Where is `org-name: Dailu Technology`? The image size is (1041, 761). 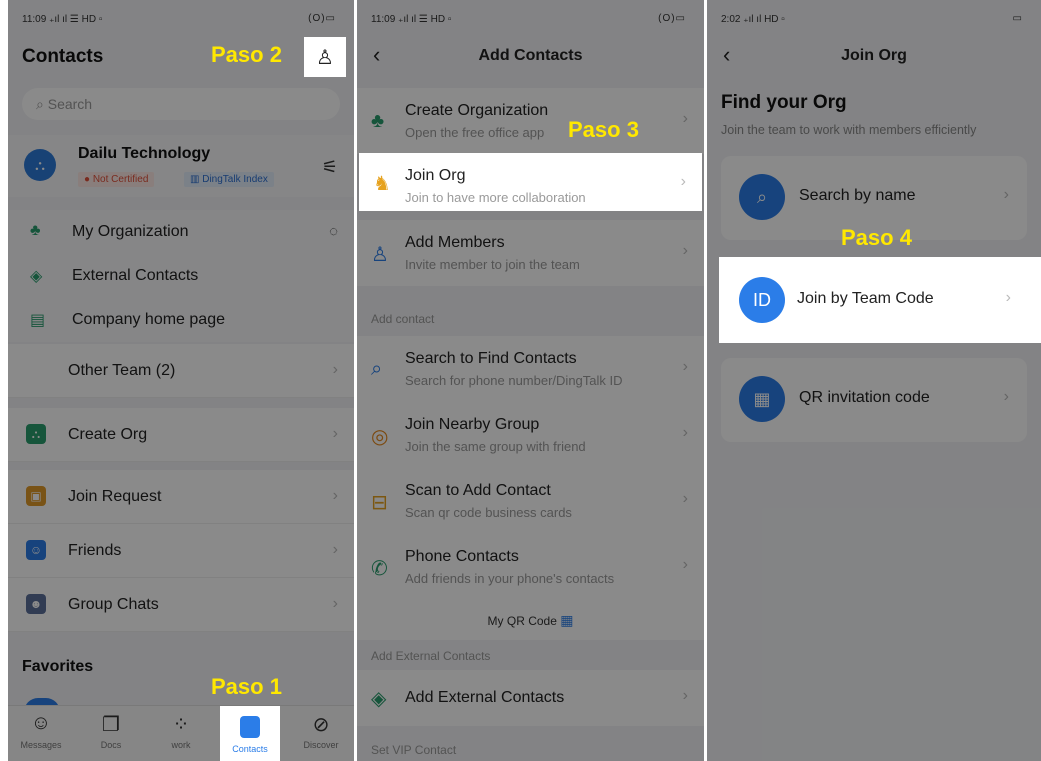
org-name: Dailu Technology is located at coordinates (144, 153).